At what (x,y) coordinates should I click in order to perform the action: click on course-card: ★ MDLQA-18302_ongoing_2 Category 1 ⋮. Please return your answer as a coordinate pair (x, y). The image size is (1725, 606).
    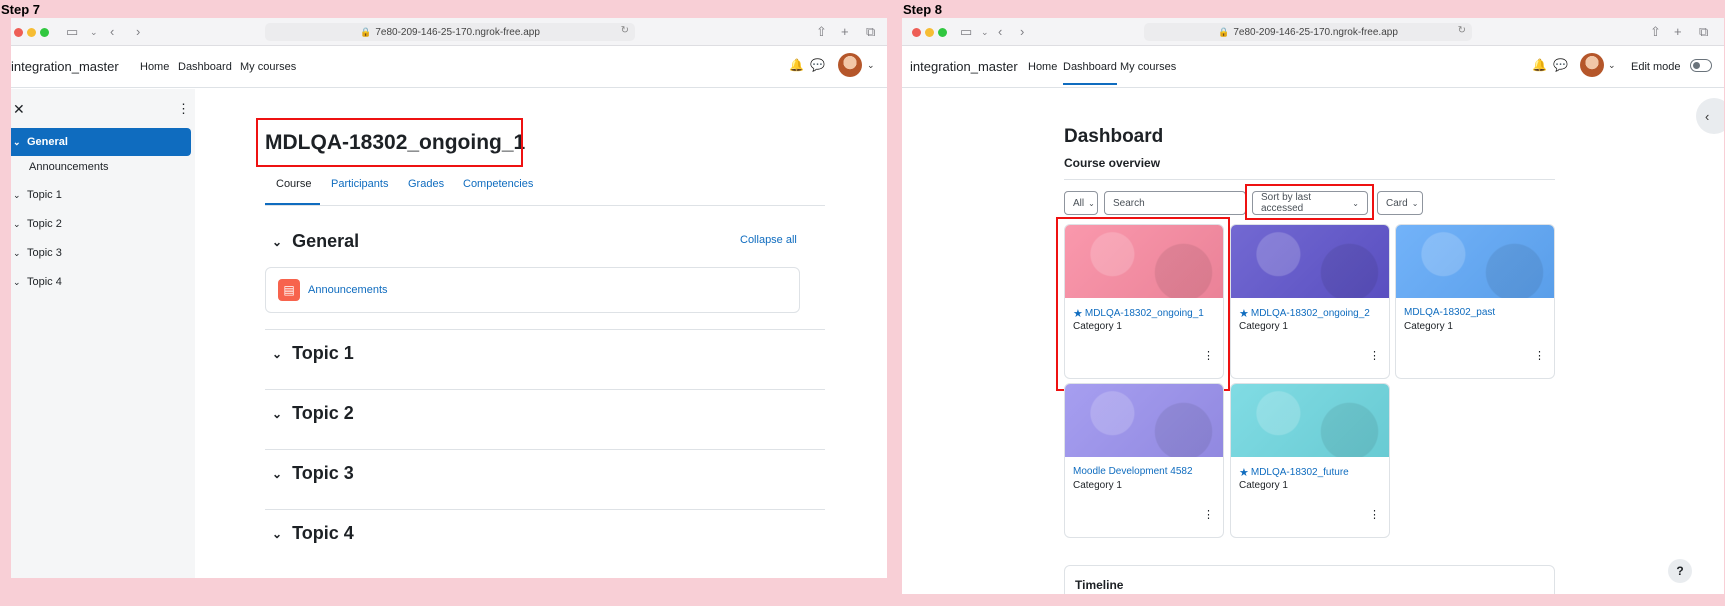
    Looking at the image, I should click on (1310, 301).